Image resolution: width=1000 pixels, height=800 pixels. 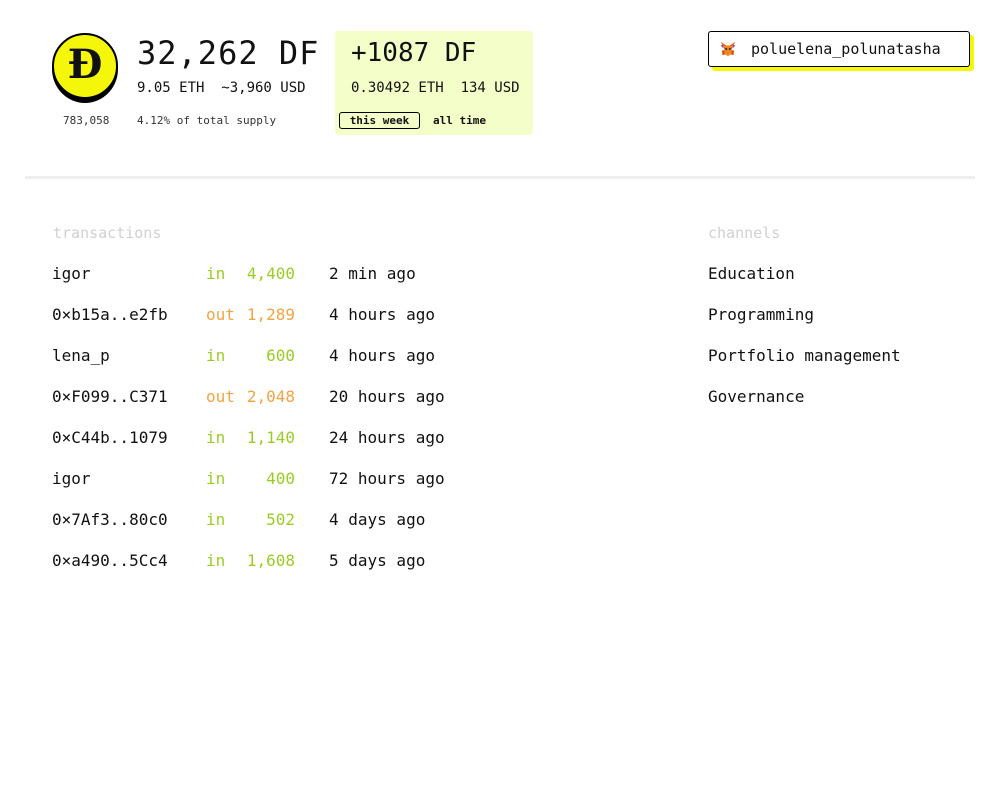 What do you see at coordinates (110, 396) in the screenshot?
I see `transaction-party: 0×F099..C371` at bounding box center [110, 396].